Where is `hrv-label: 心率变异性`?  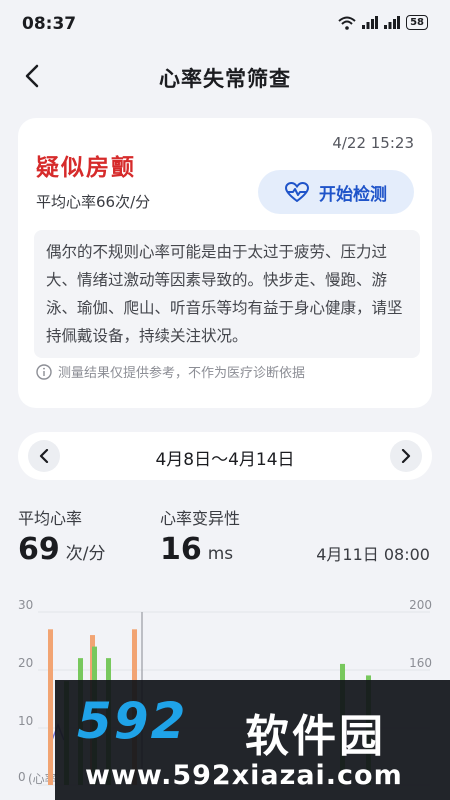 hrv-label: 心率变异性 is located at coordinates (200, 518).